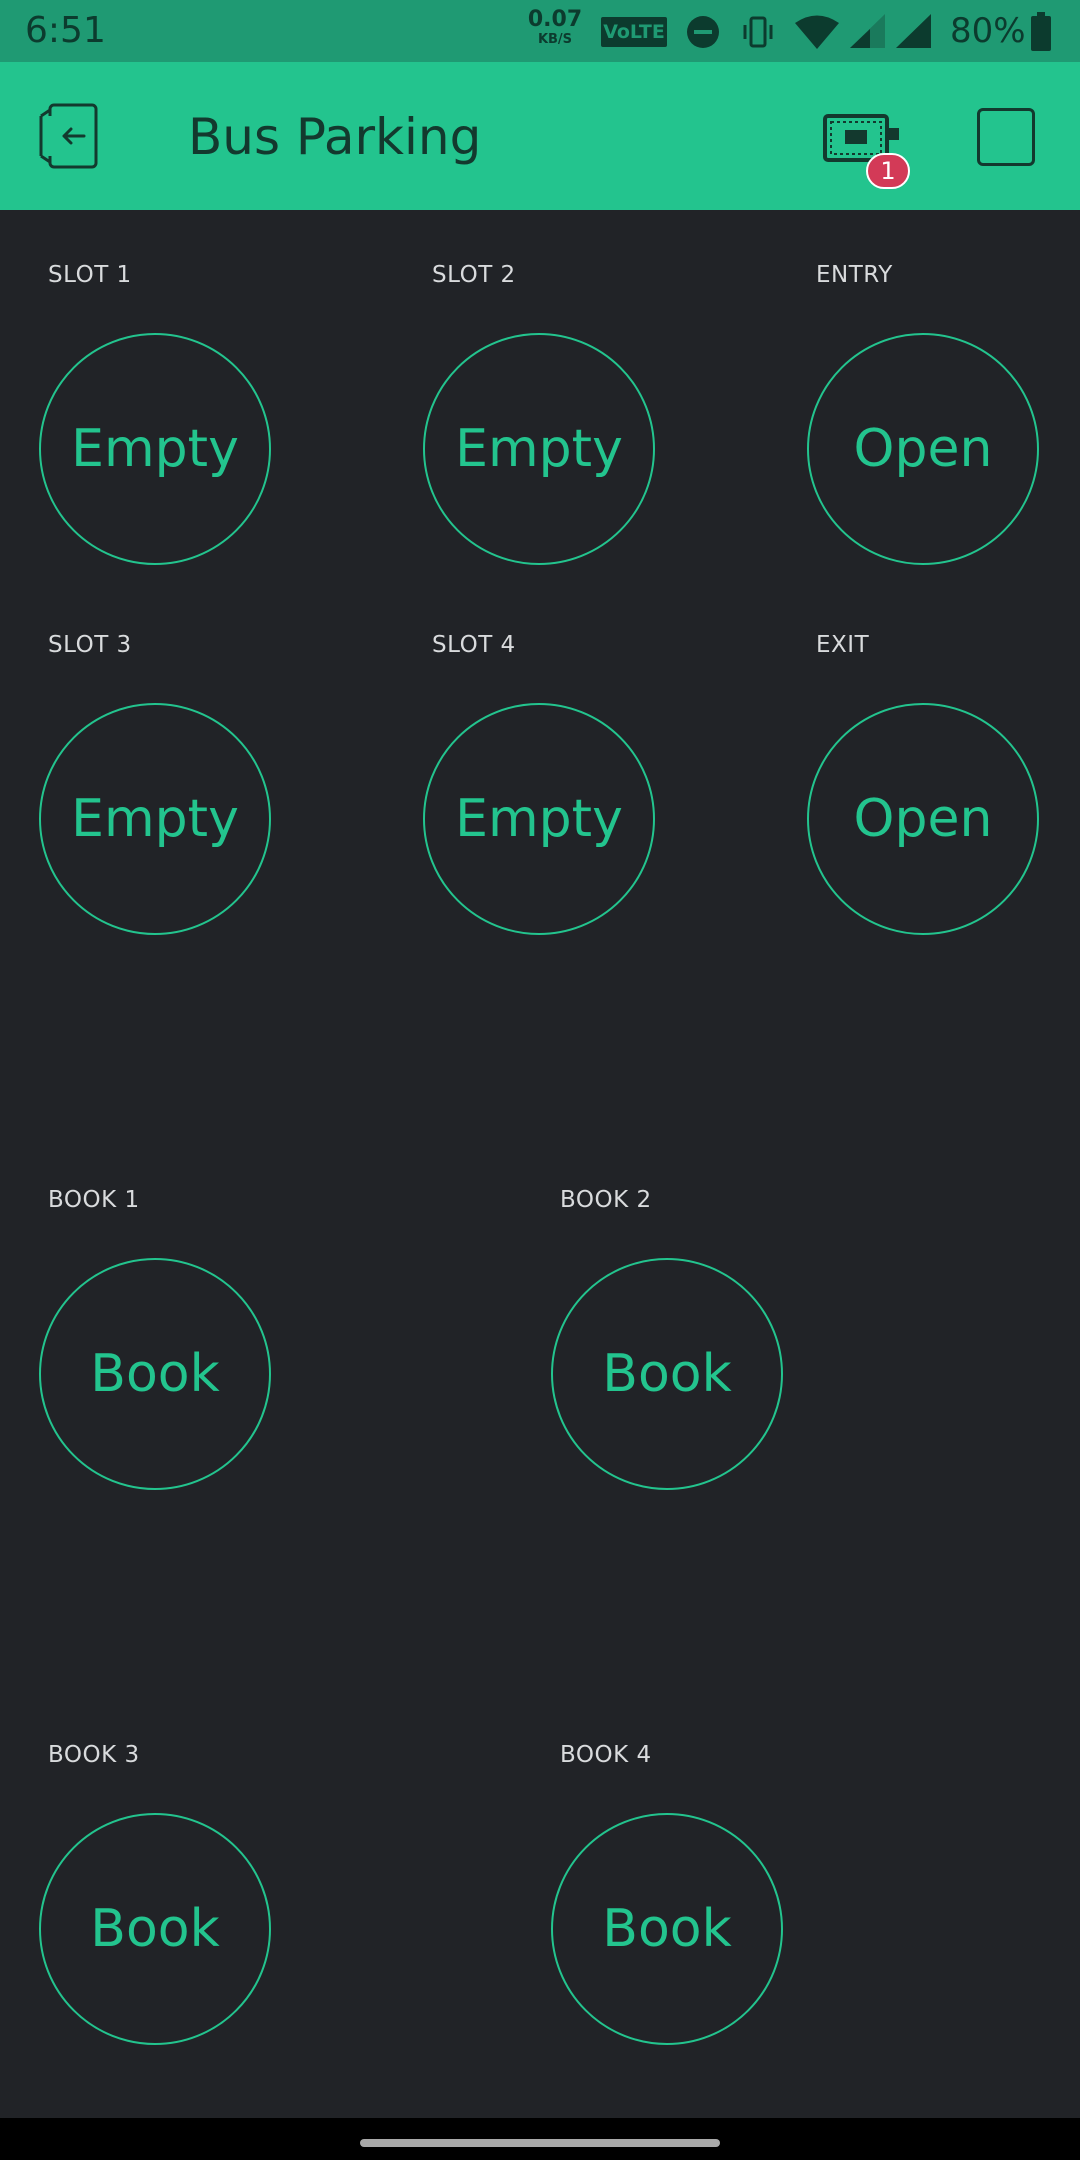 The height and width of the screenshot is (2160, 1080). I want to click on stop-button, so click(1006, 137).